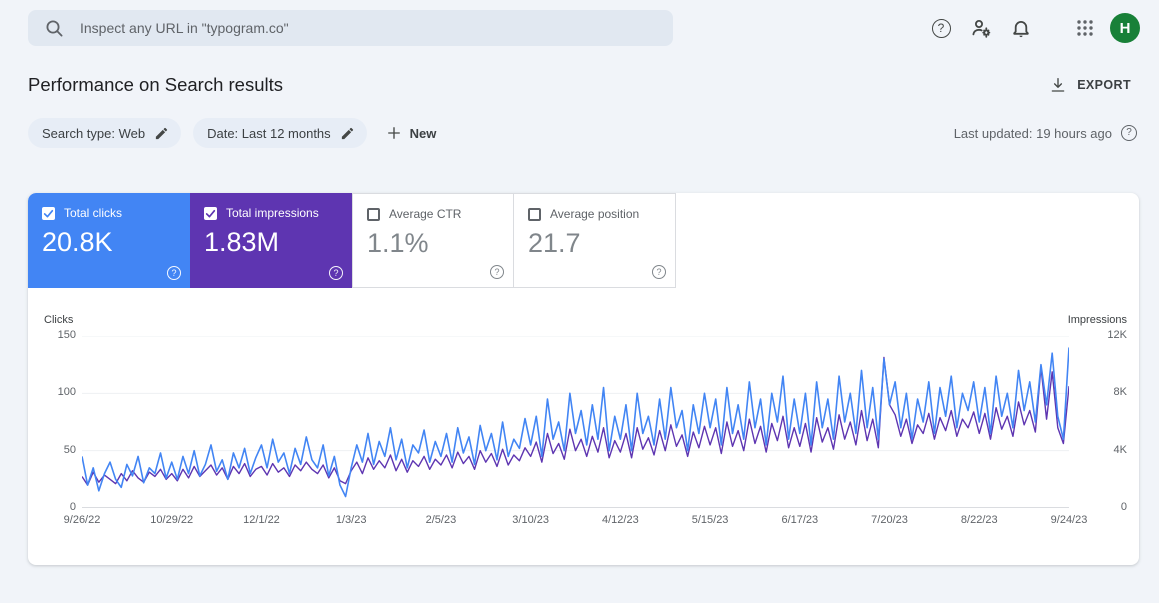 The width and height of the screenshot is (1159, 603). I want to click on download-icon, so click(1058, 85).